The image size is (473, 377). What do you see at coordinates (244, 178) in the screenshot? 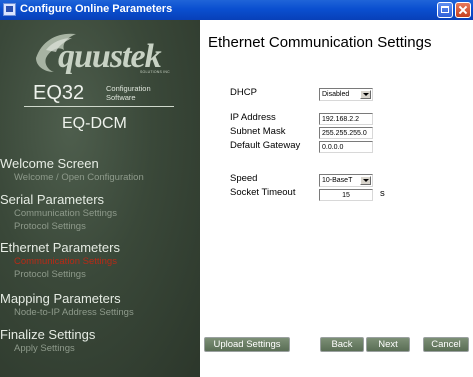
I see `speed-label: Speed` at bounding box center [244, 178].